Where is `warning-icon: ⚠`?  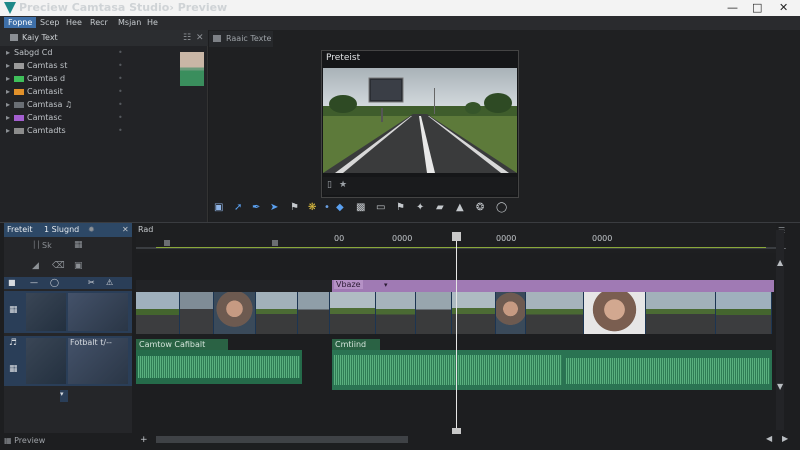
warning-icon: ⚠ is located at coordinates (109, 282).